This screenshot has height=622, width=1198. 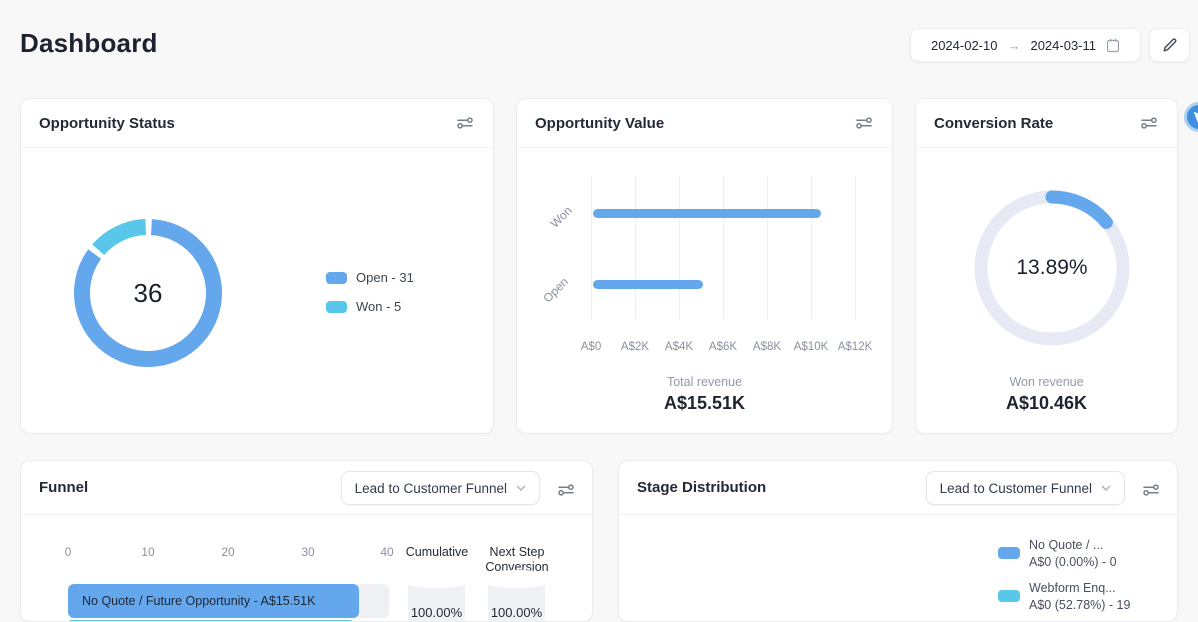 What do you see at coordinates (379, 306) in the screenshot?
I see `legend-label-won: Won - 5` at bounding box center [379, 306].